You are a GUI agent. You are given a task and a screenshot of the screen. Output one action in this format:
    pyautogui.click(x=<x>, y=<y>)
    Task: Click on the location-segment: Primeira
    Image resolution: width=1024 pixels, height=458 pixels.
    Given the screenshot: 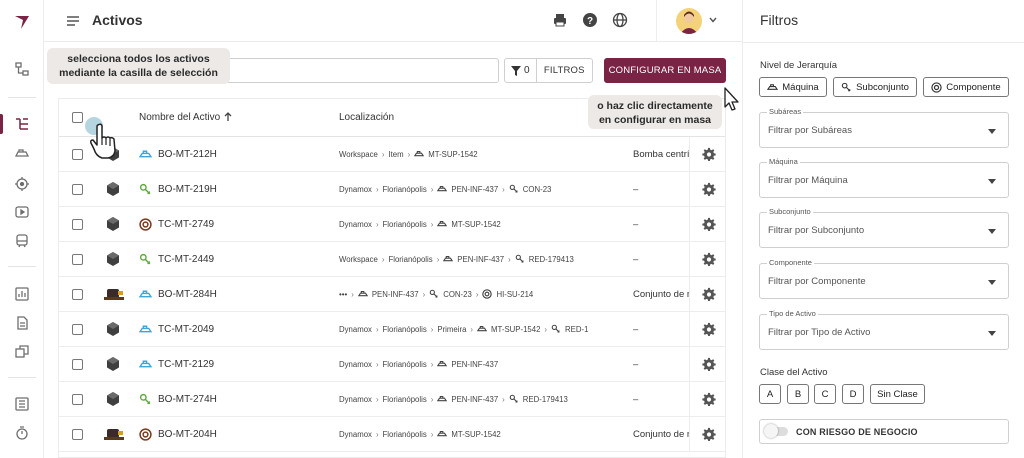 What is the action you would take?
    pyautogui.click(x=451, y=329)
    